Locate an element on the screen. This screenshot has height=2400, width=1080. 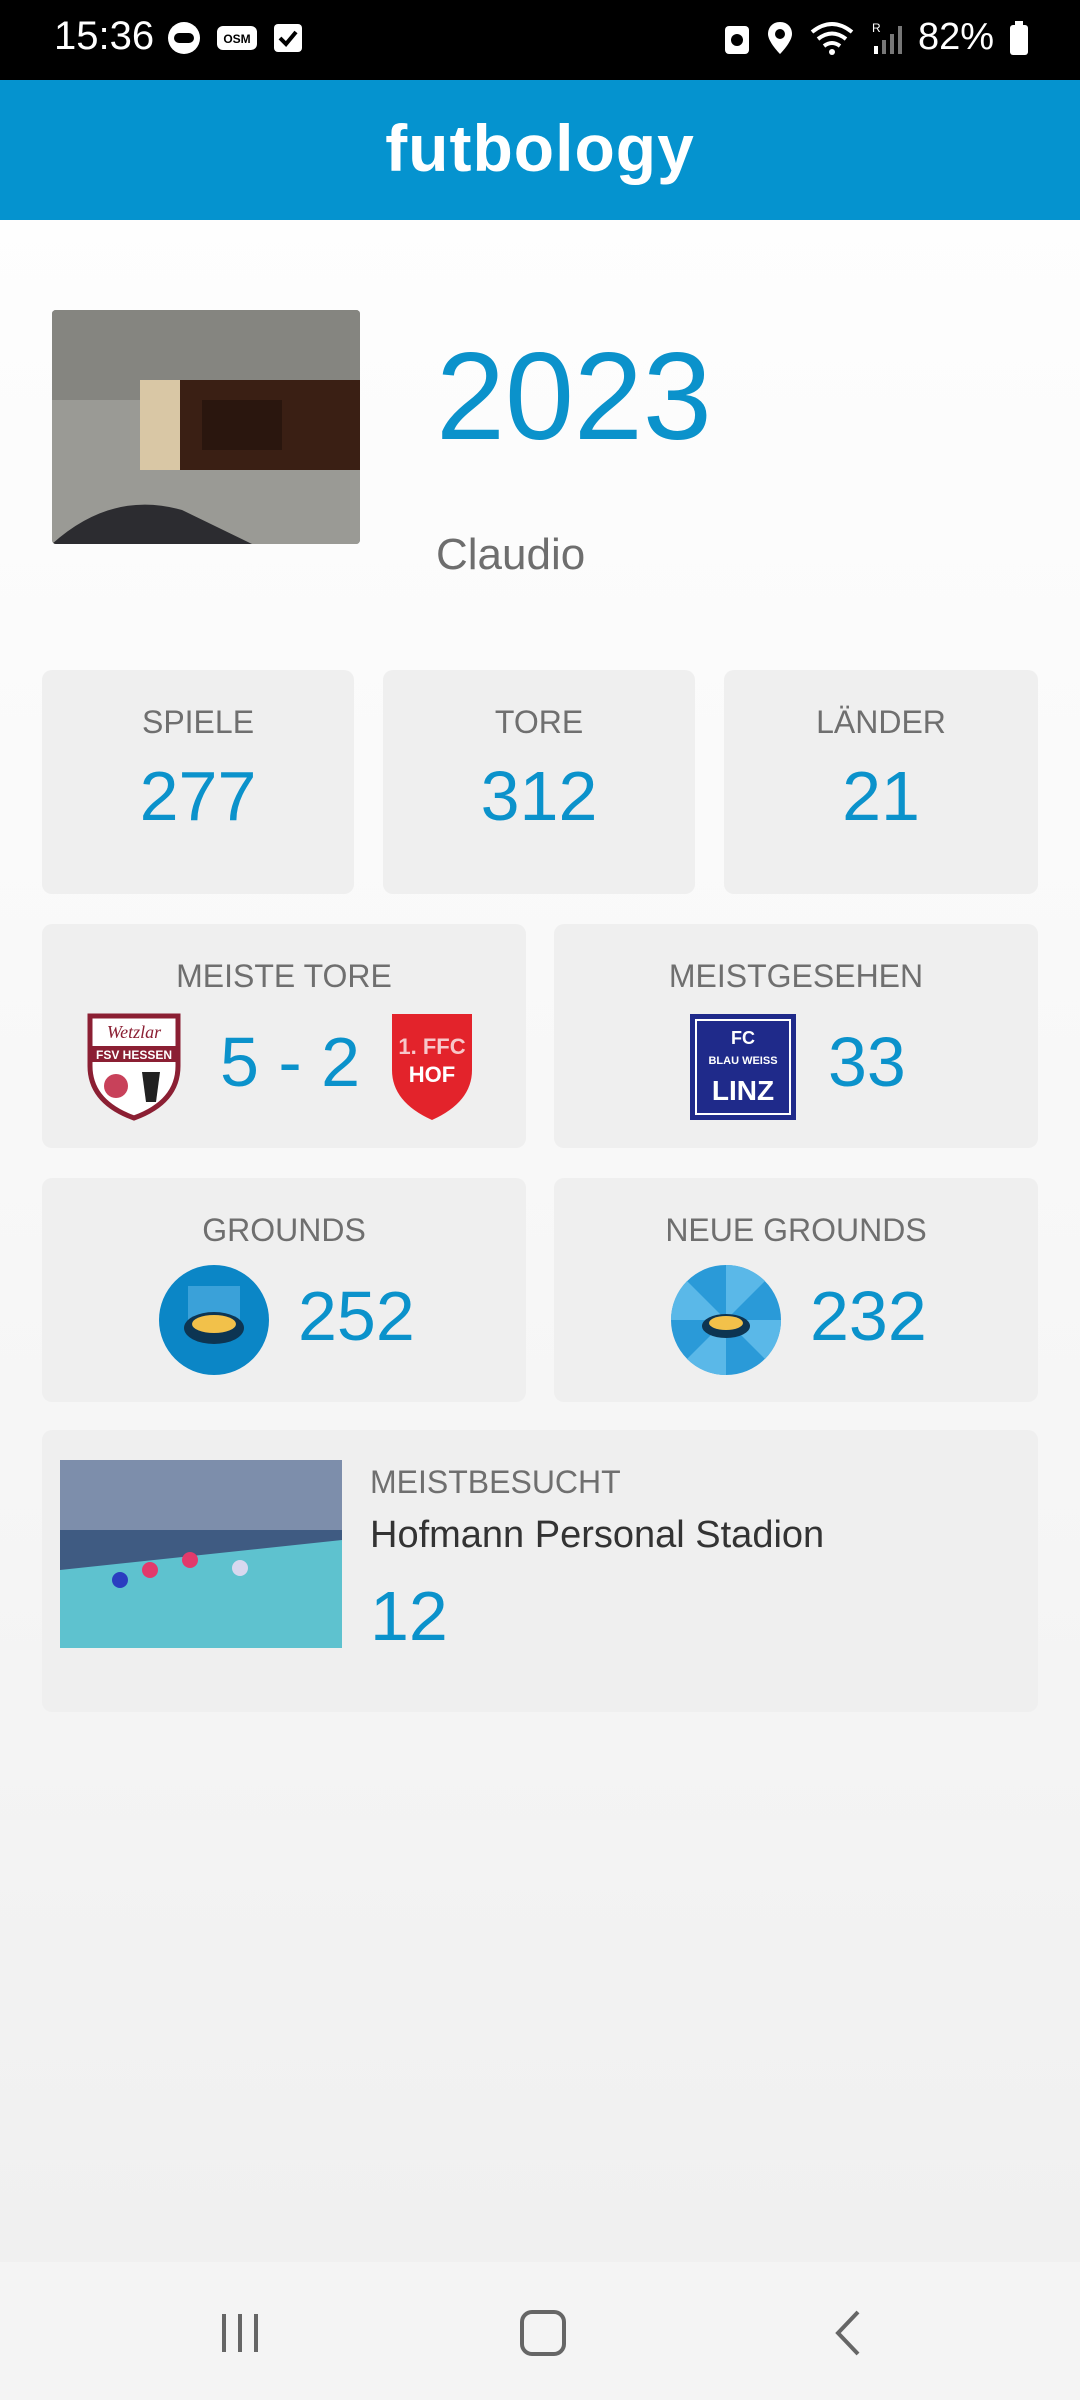
svg-text: LINZ is located at coordinates (743, 1090).